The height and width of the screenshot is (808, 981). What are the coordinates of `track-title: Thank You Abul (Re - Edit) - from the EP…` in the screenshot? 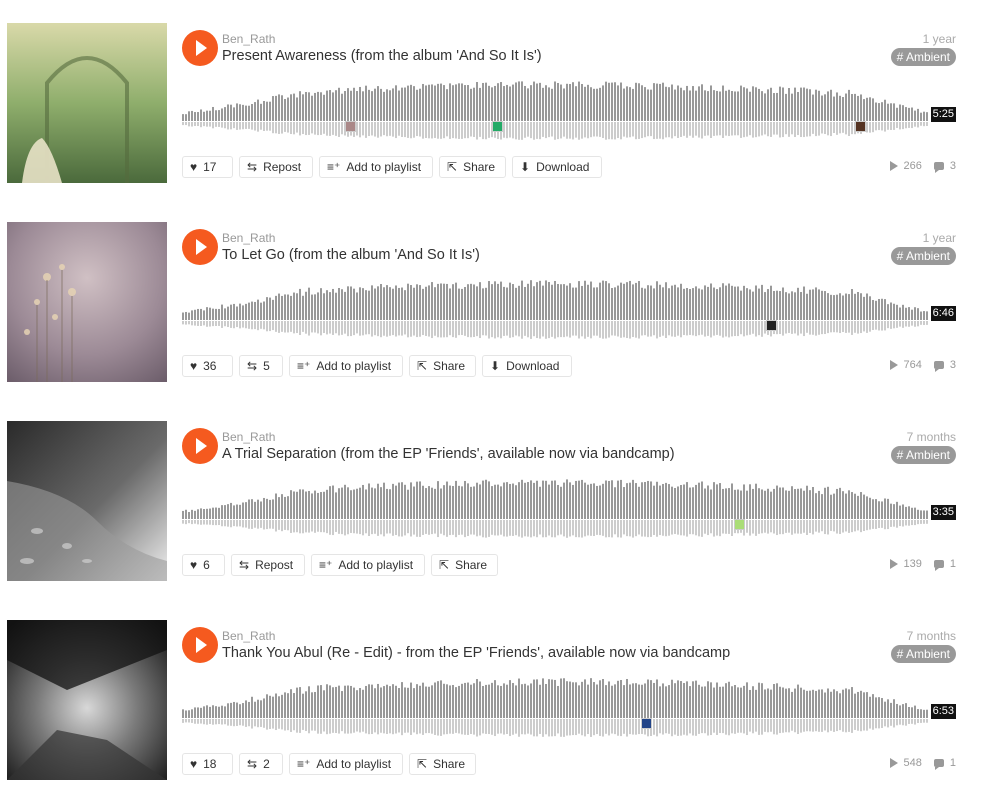 It's located at (476, 653).